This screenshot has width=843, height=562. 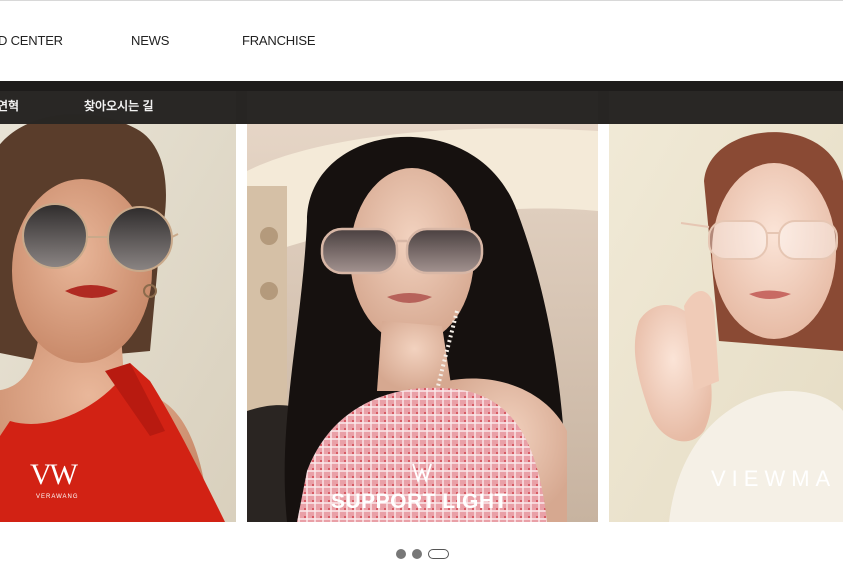 What do you see at coordinates (9, 105) in the screenshot?
I see `subnav-item-history: 연혁` at bounding box center [9, 105].